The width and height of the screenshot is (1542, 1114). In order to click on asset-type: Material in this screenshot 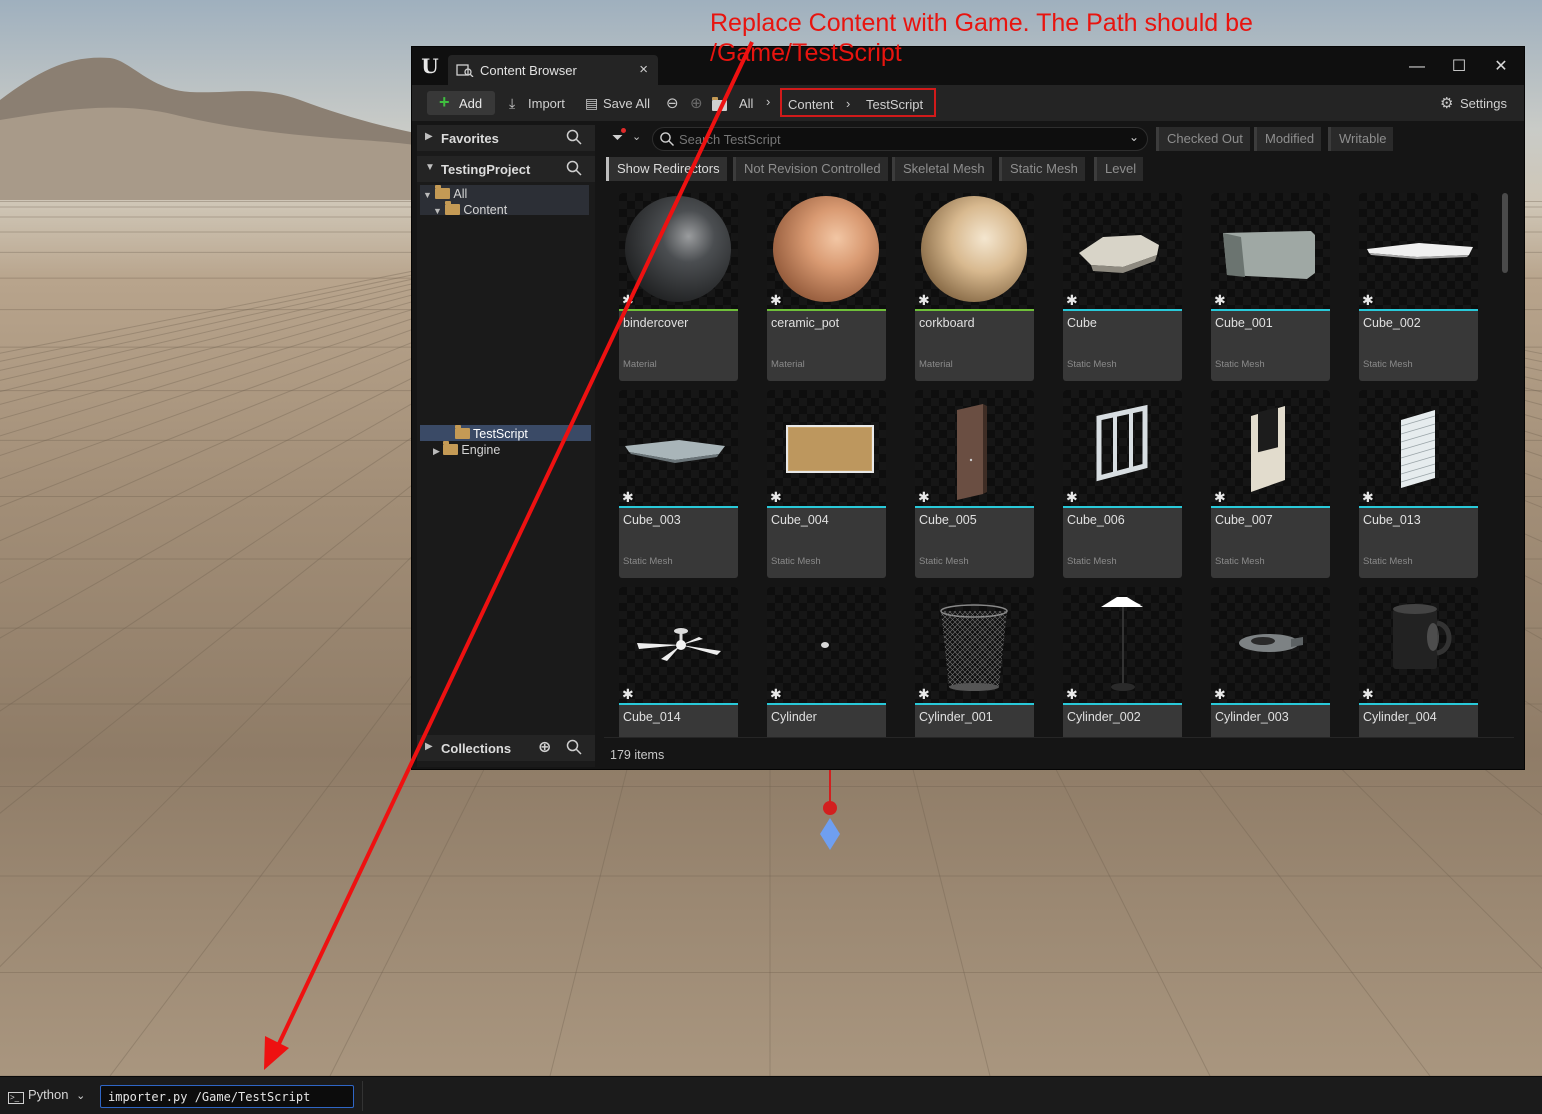, I will do `click(788, 364)`.